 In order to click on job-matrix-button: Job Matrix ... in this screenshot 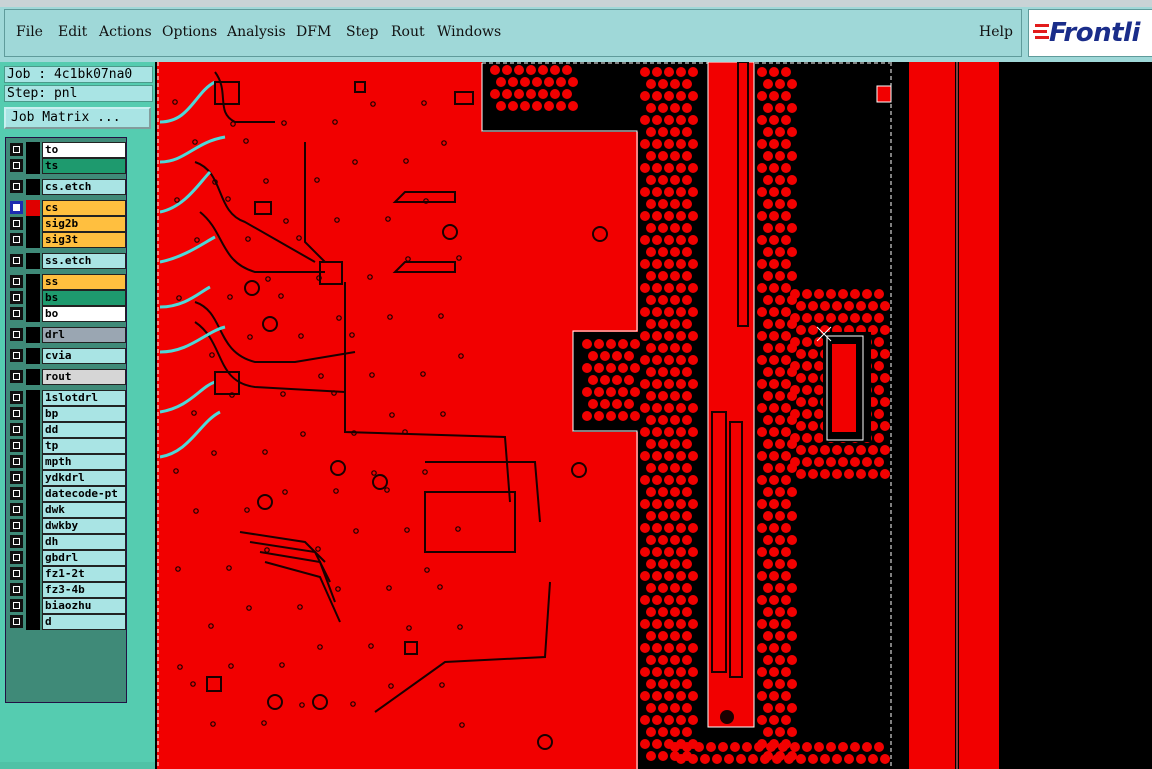, I will do `click(77, 118)`.